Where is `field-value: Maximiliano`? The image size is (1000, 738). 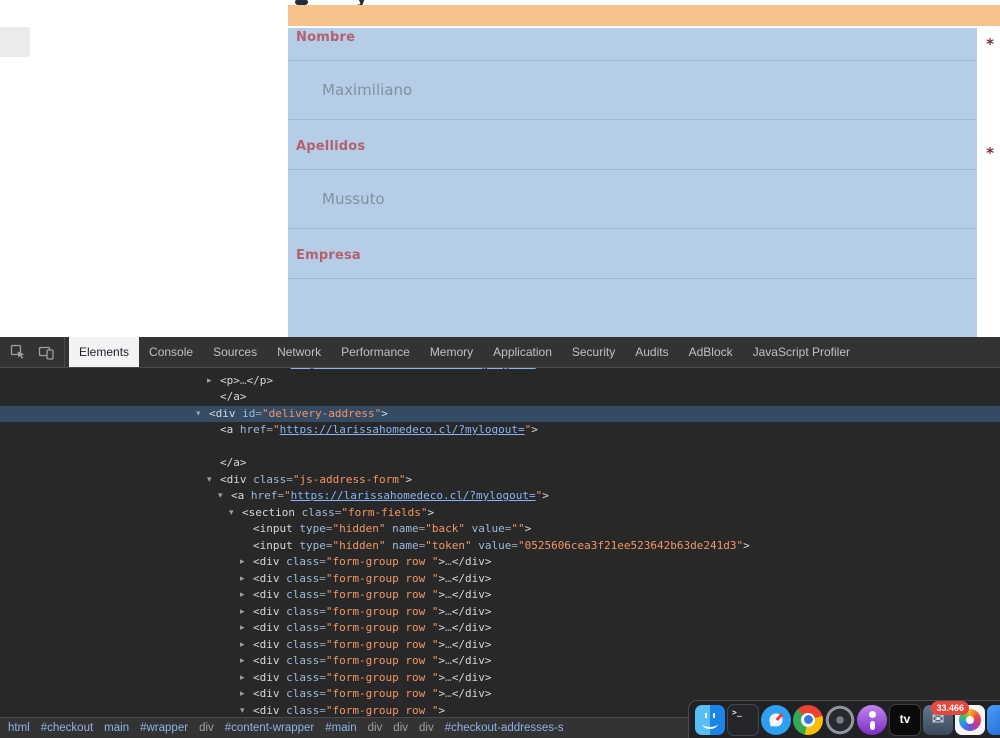 field-value: Maximiliano is located at coordinates (367, 90).